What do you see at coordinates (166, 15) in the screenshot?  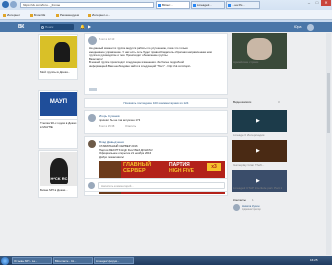 I see `bookmarks-bar` at bounding box center [166, 15].